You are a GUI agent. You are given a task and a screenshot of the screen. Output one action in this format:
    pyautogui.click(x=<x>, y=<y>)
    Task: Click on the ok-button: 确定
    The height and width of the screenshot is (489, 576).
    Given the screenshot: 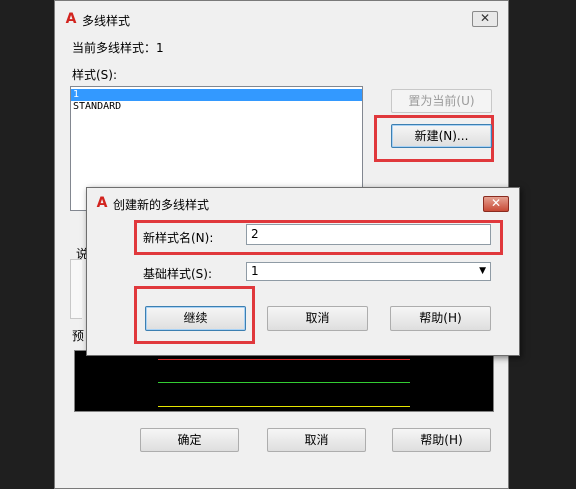 What is the action you would take?
    pyautogui.click(x=189, y=440)
    